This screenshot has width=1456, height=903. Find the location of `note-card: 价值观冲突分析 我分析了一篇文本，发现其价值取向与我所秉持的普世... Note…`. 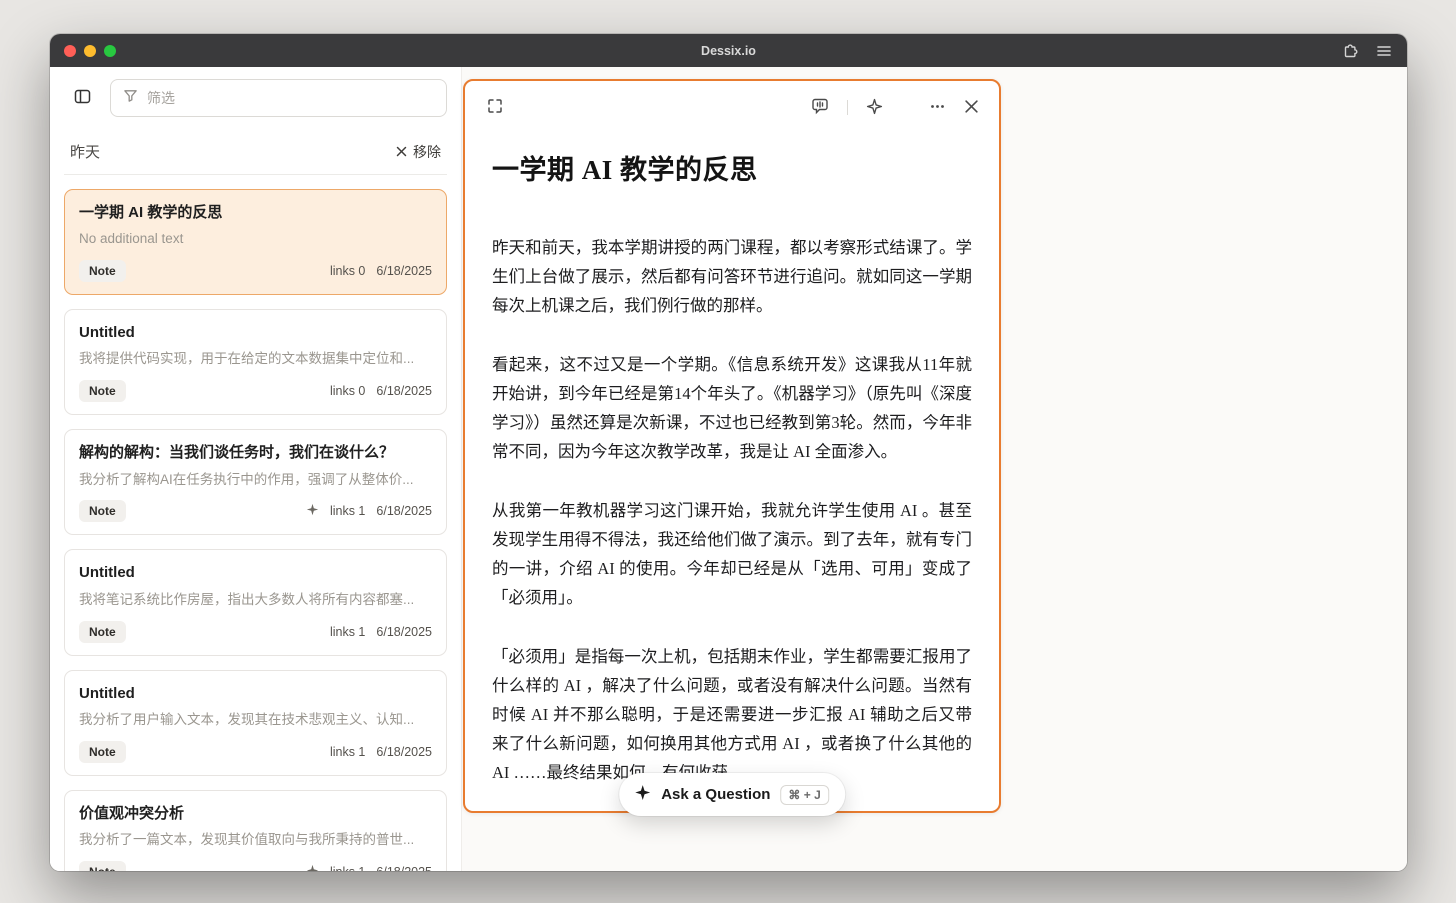

note-card: 价值观冲突分析 我分析了一篇文本，发现其价值取向与我所秉持的普世... Note… is located at coordinates (255, 830).